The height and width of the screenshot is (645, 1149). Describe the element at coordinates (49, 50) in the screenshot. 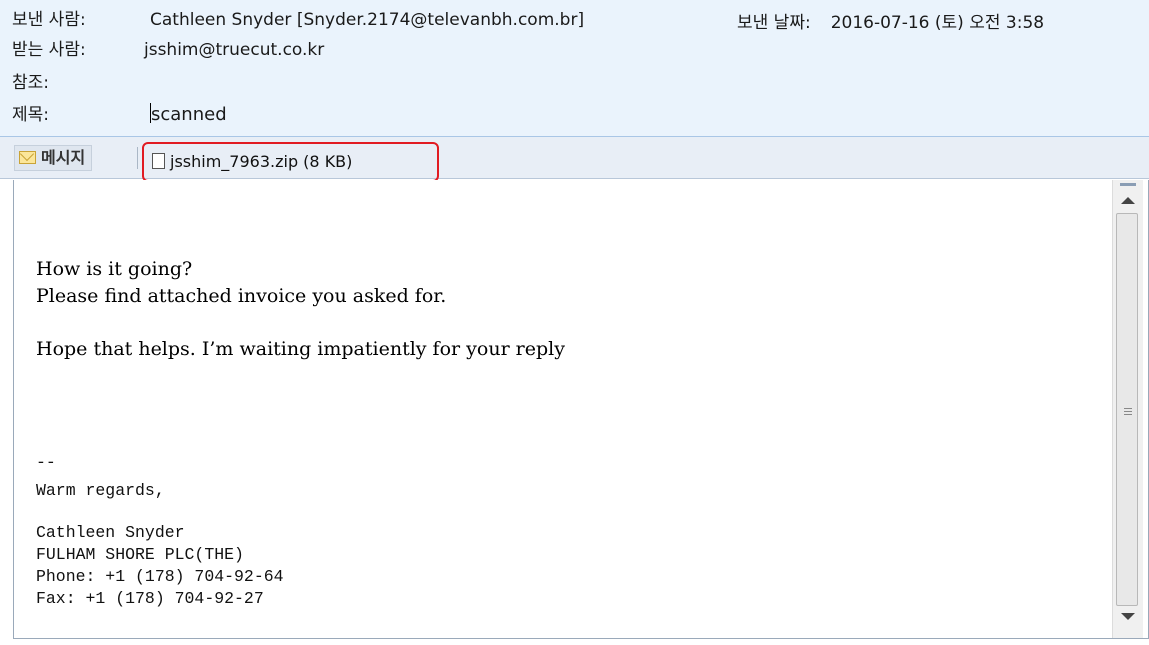

I see `to-label: 받는 사람:` at that location.